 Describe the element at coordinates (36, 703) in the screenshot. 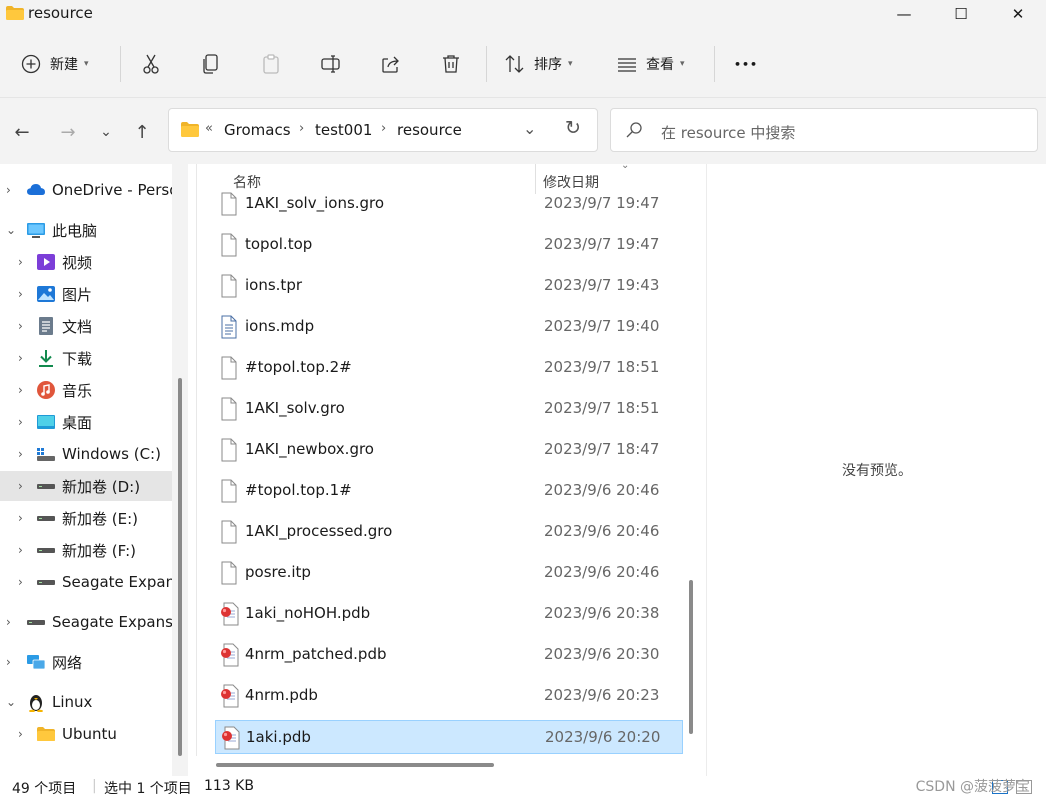

I see `linux-penguin-icon` at that location.